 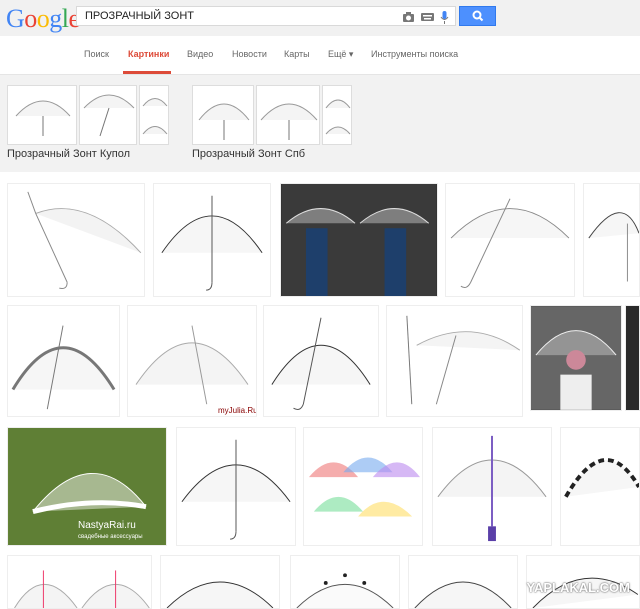 I want to click on active-tab-indicator, so click(x=147, y=72).